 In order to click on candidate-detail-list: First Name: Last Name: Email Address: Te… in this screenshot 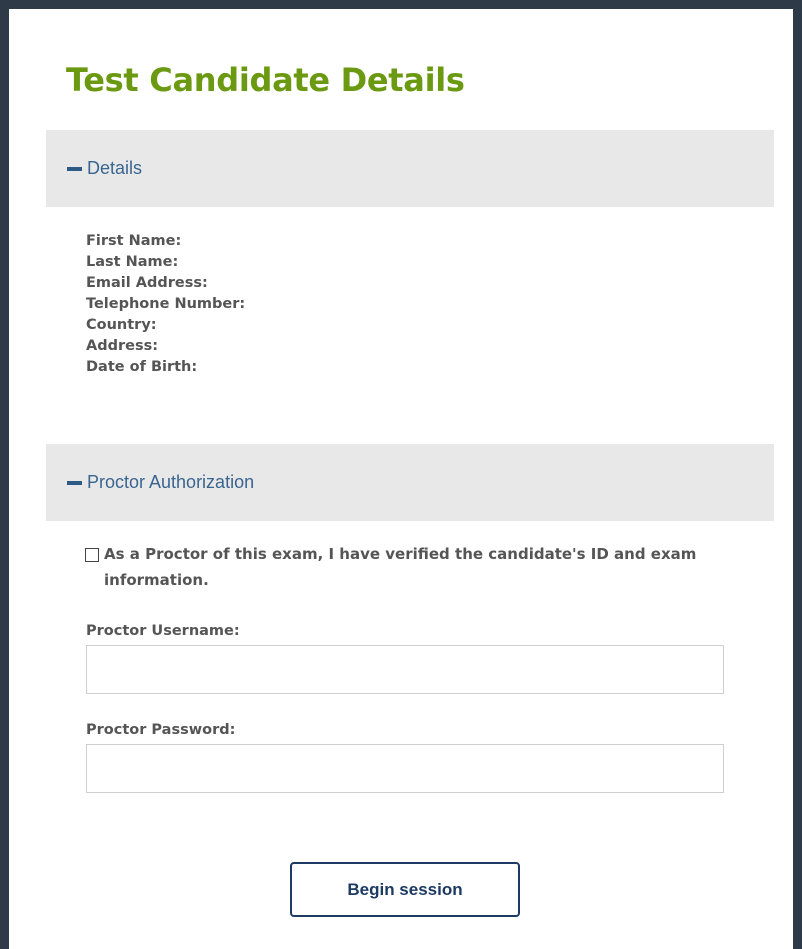, I will do `click(165, 304)`.